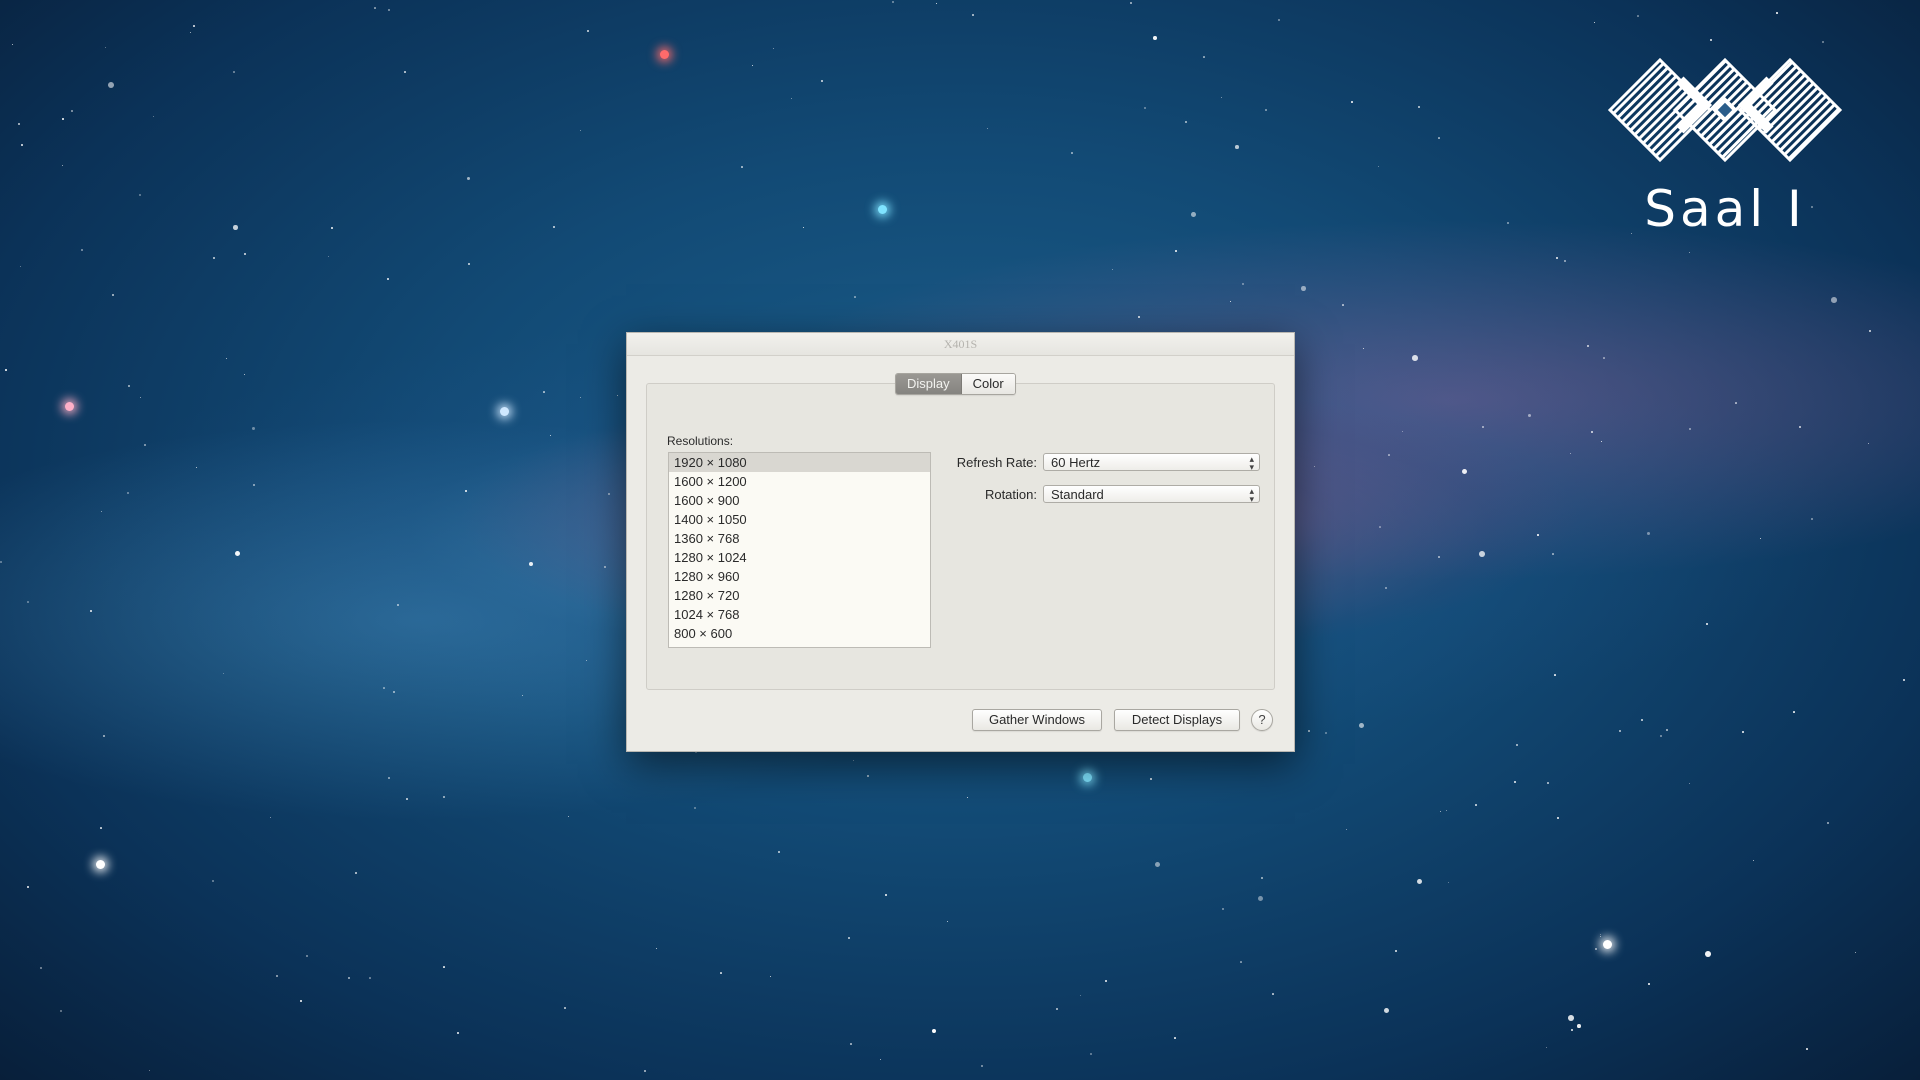 This screenshot has width=1920, height=1080. I want to click on list-item-resolution: 1600 × 900, so click(799, 500).